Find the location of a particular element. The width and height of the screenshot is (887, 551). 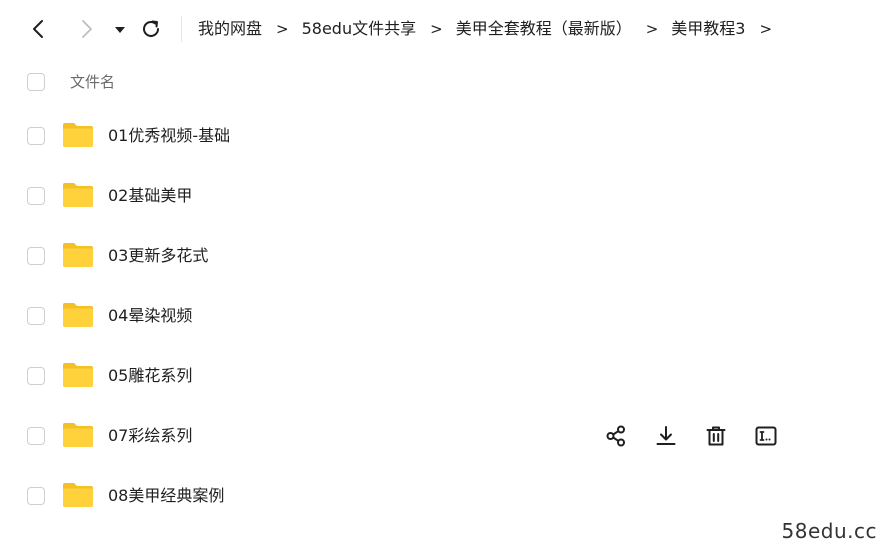

list-header: 文件名 is located at coordinates (443, 82).